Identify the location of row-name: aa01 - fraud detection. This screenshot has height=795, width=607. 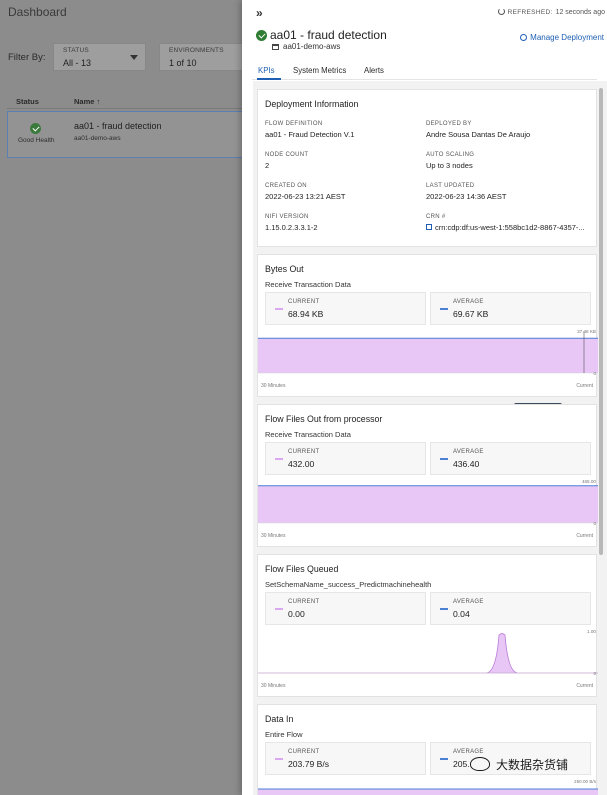
(118, 126).